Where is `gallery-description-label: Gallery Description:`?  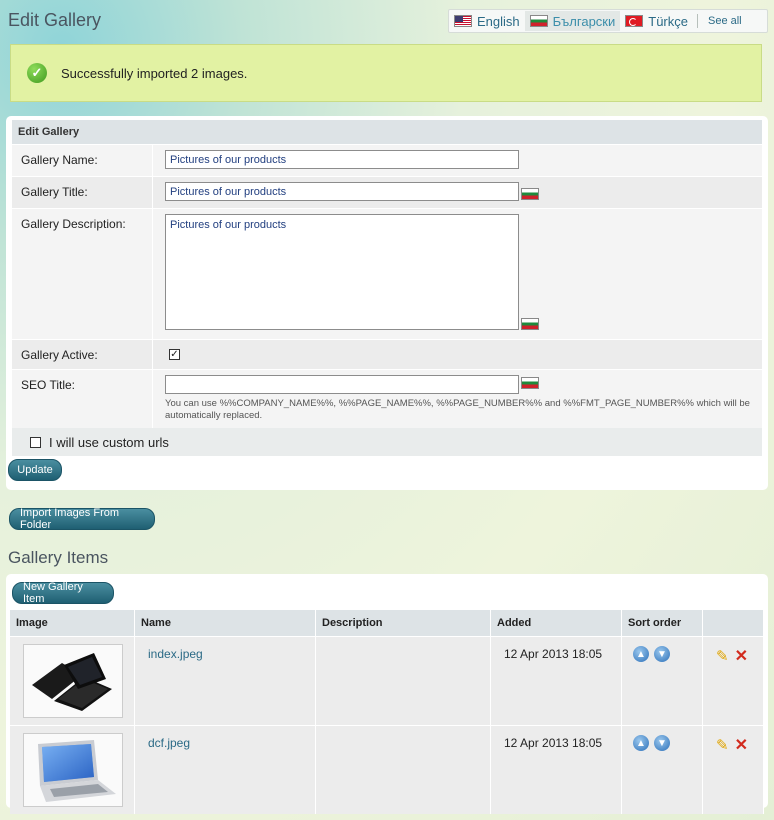 gallery-description-label: Gallery Description: is located at coordinates (73, 224).